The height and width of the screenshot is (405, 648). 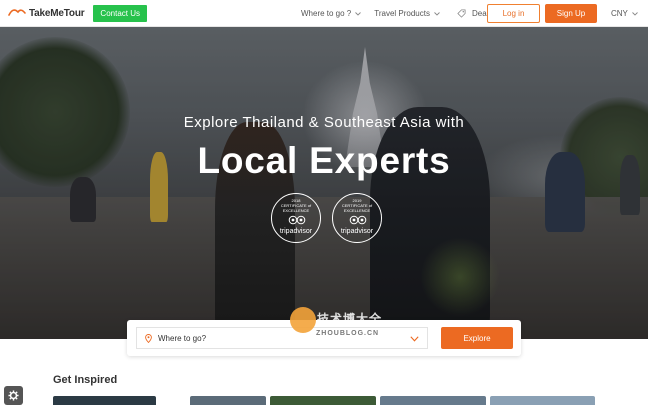 I want to click on signup-button: Sign Up, so click(x=571, y=13).